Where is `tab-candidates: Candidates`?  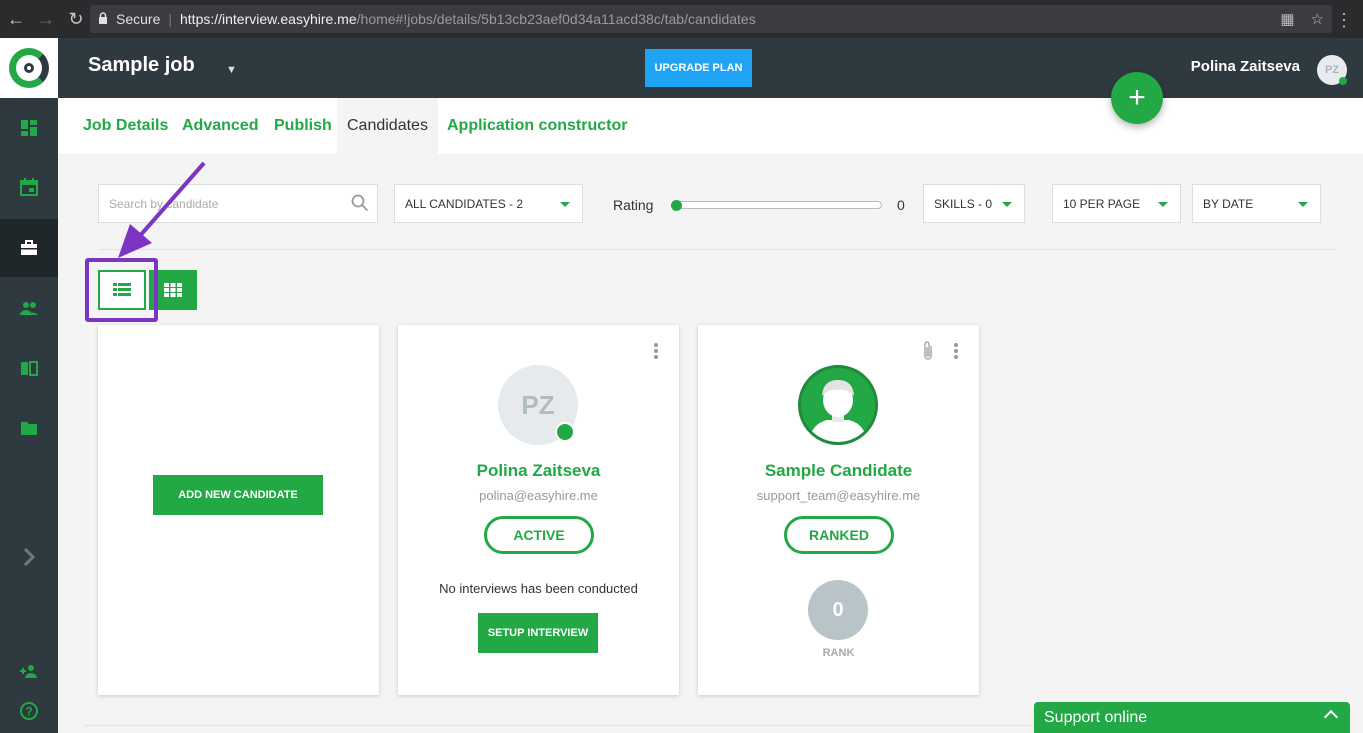 tab-candidates: Candidates is located at coordinates (387, 126).